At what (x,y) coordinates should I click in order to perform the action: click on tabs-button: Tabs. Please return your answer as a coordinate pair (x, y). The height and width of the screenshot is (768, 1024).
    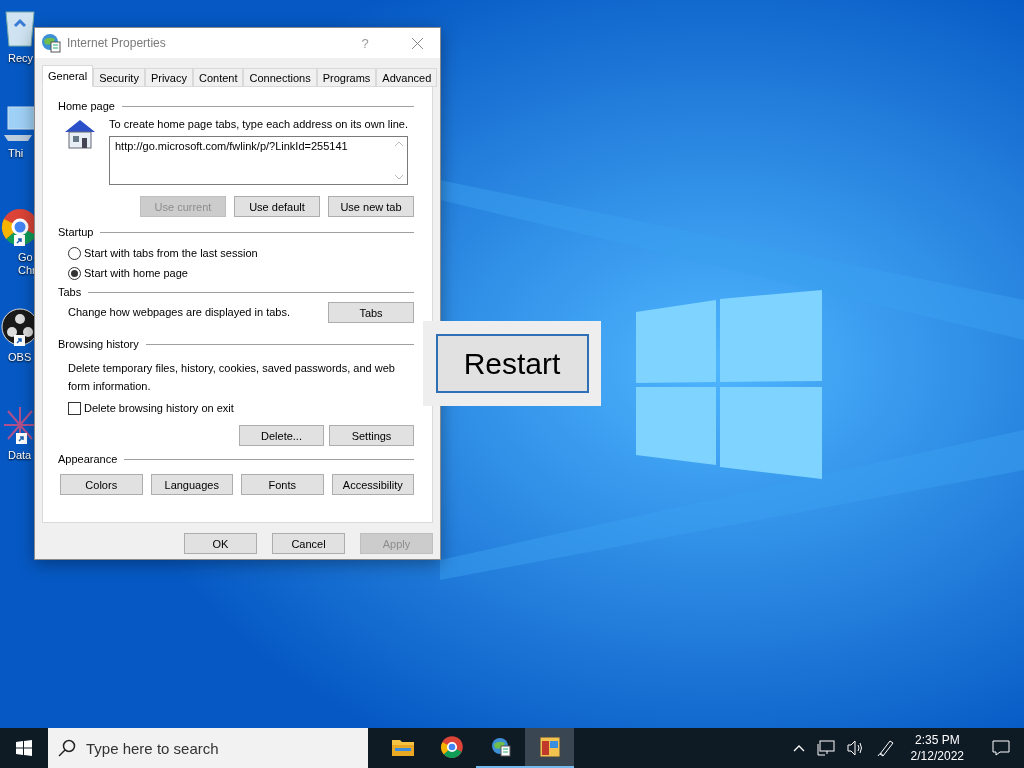
    Looking at the image, I should click on (371, 312).